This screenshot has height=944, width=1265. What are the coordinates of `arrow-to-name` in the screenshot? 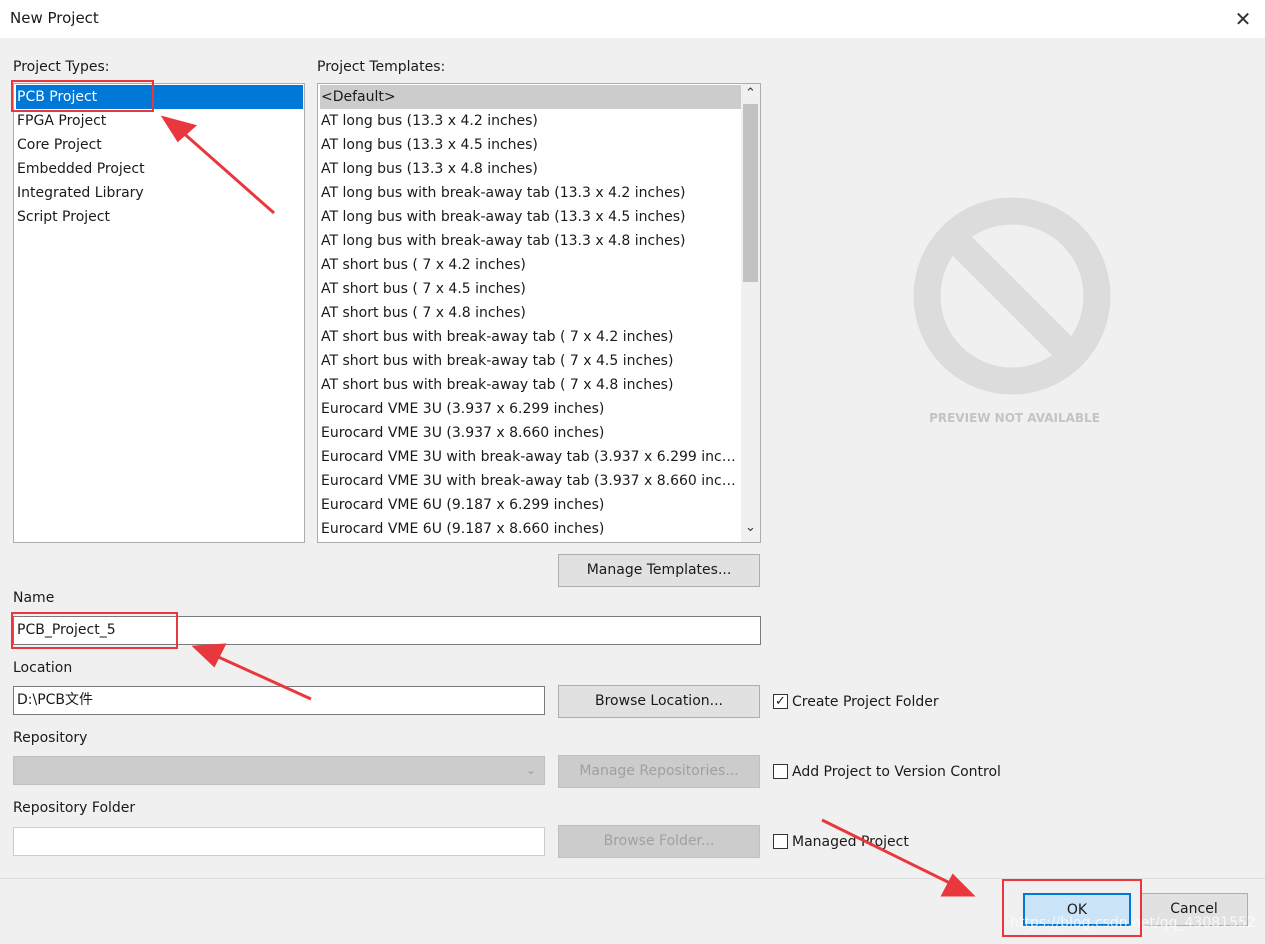 It's located at (262, 677).